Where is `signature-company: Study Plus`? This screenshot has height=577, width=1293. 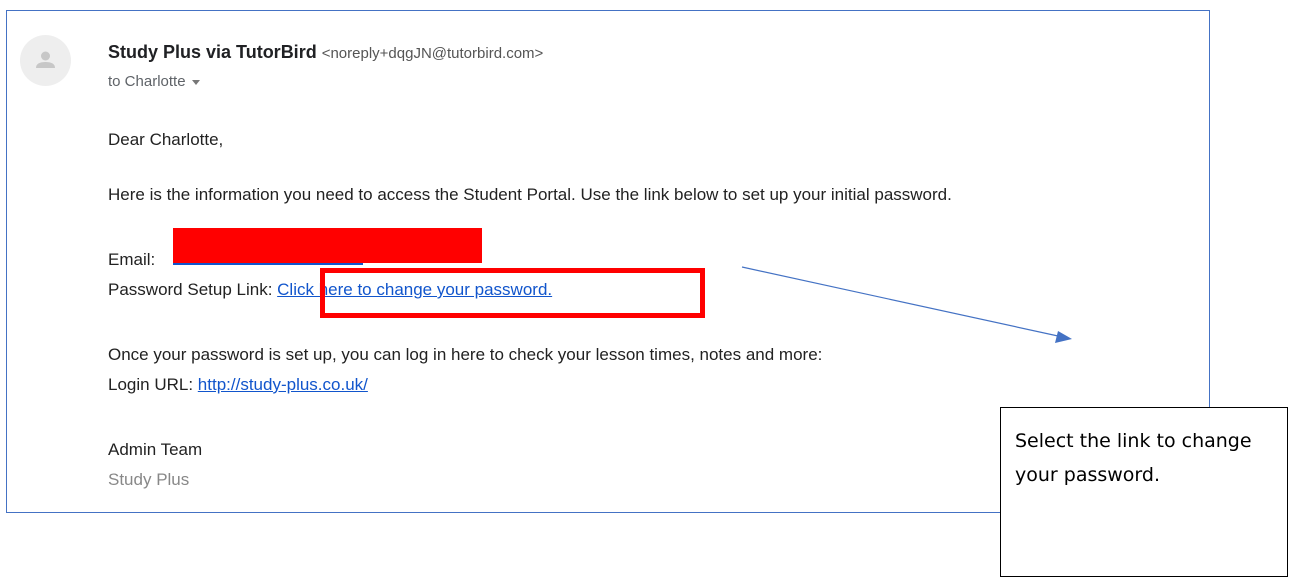
signature-company: Study Plus is located at coordinates (149, 479).